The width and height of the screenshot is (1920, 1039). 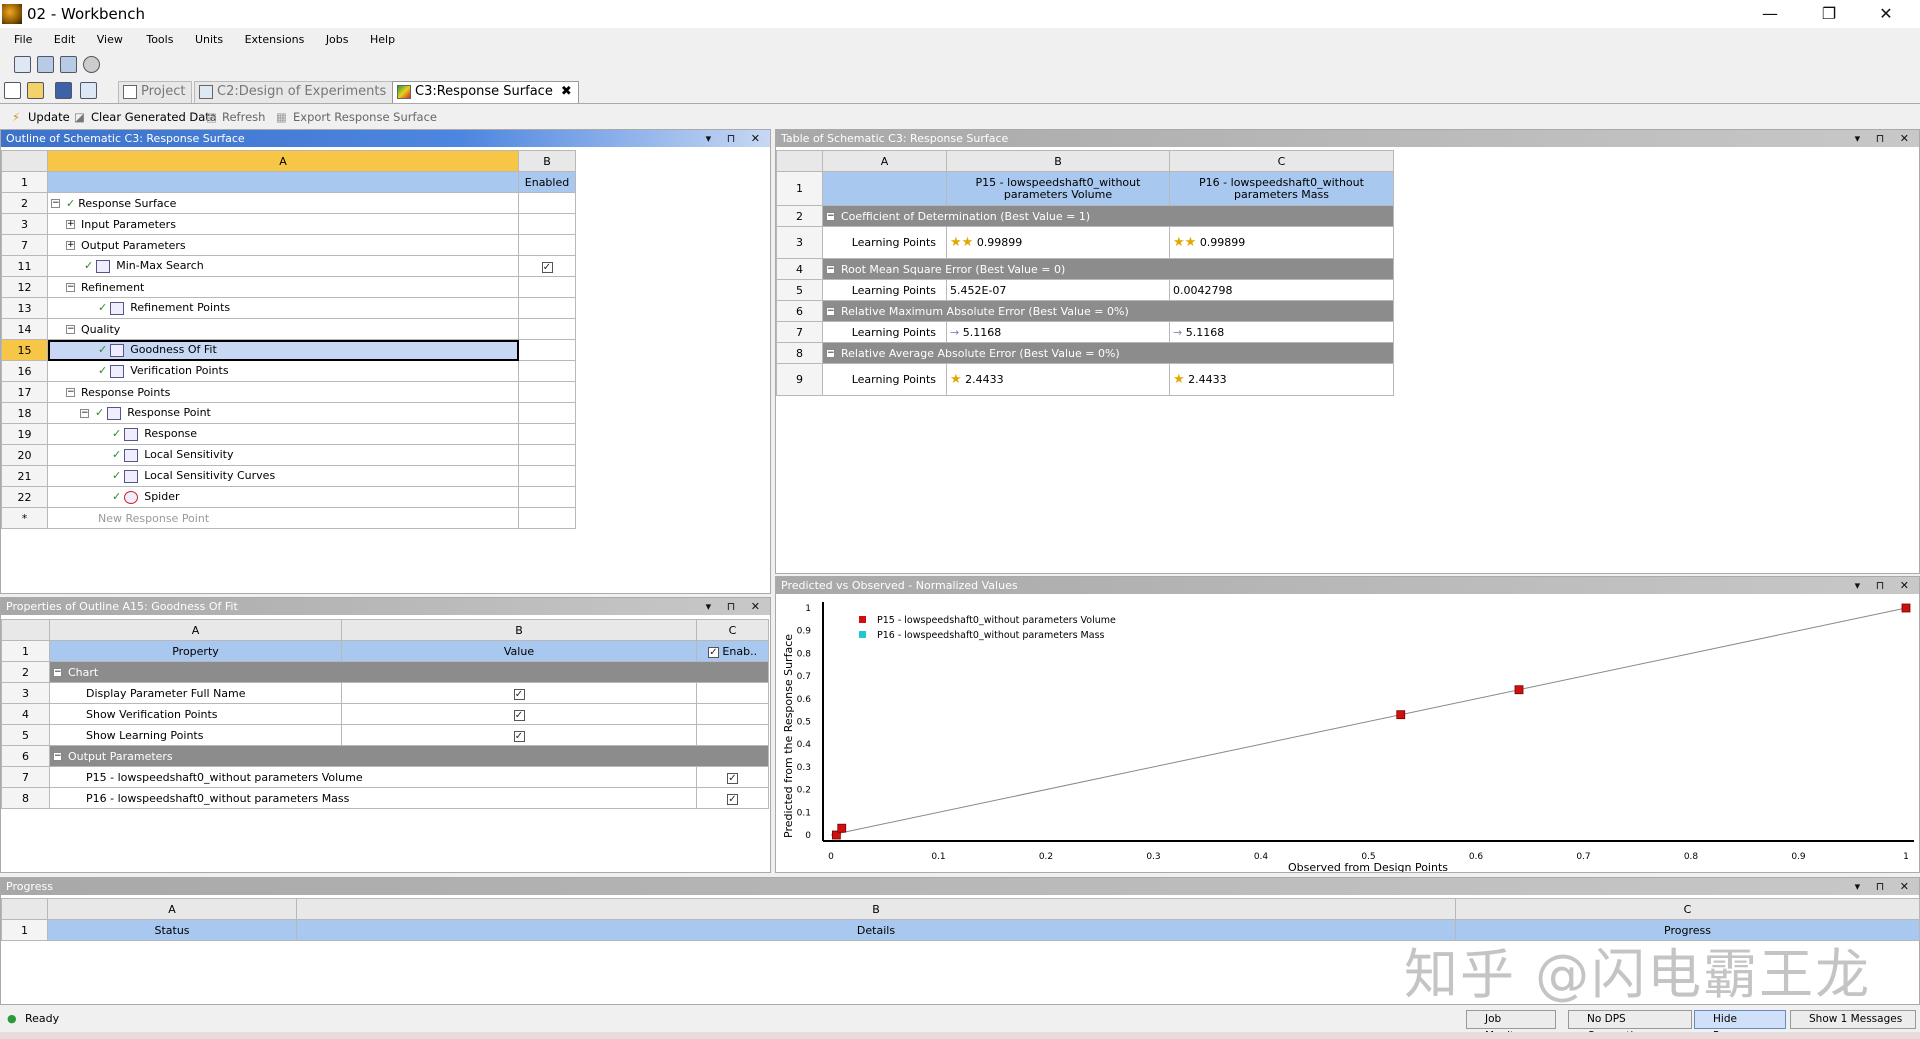 What do you see at coordinates (45, 64) in the screenshot?
I see `save-all-icon` at bounding box center [45, 64].